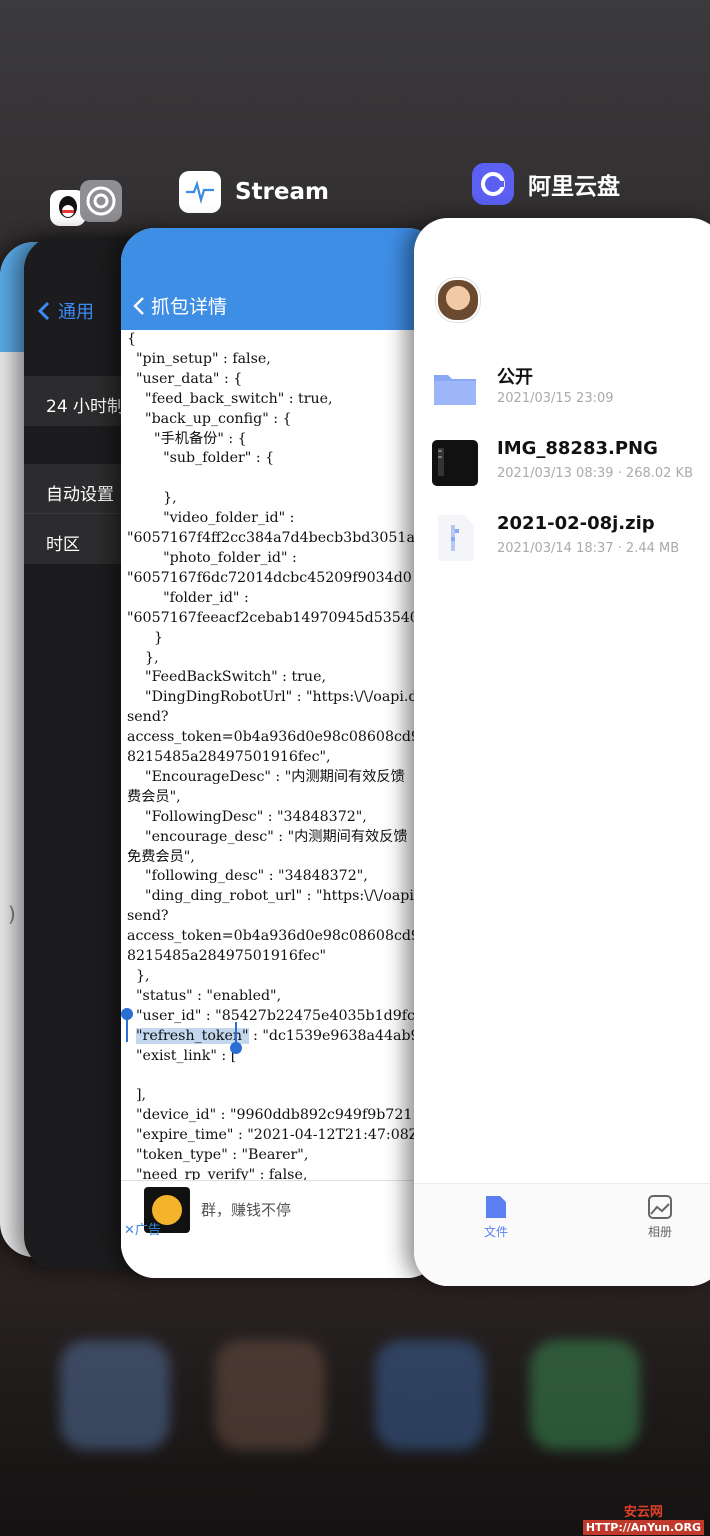 This screenshot has height=1536, width=710. I want to click on aliyun-app-label: 阿里云盘, so click(546, 184).